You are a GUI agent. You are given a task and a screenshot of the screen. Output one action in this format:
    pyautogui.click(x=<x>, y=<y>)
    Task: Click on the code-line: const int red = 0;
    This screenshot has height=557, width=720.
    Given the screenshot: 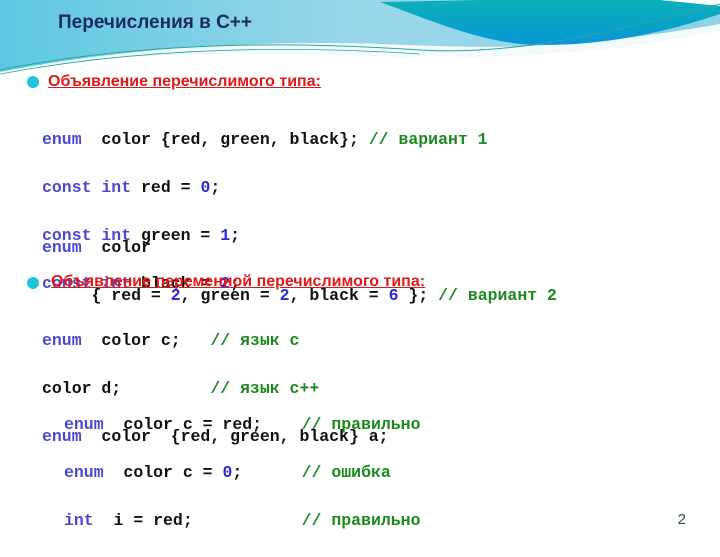 What is the action you would take?
    pyautogui.click(x=131, y=187)
    